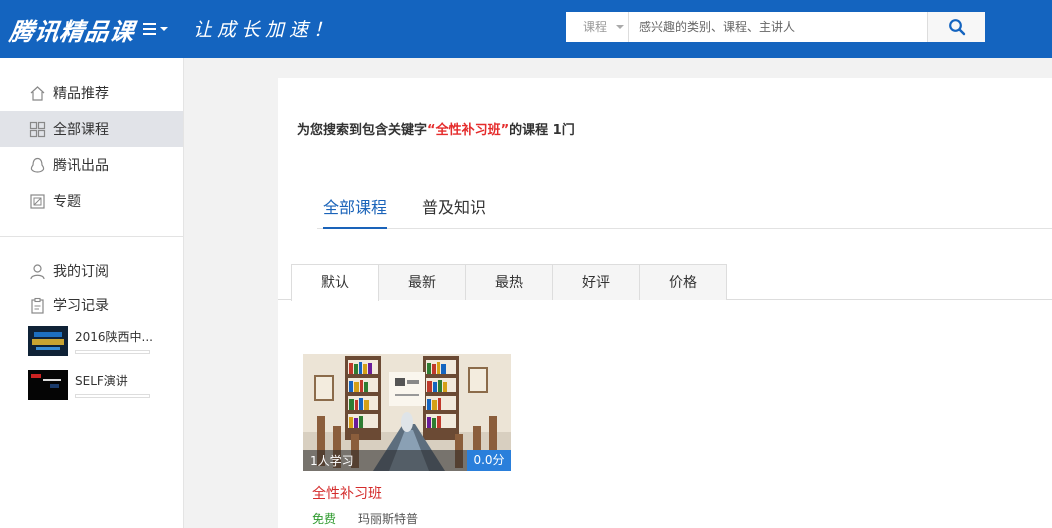  Describe the element at coordinates (362, 130) in the screenshot. I see `result-prefix: 为您搜索到包含关键字` at that location.